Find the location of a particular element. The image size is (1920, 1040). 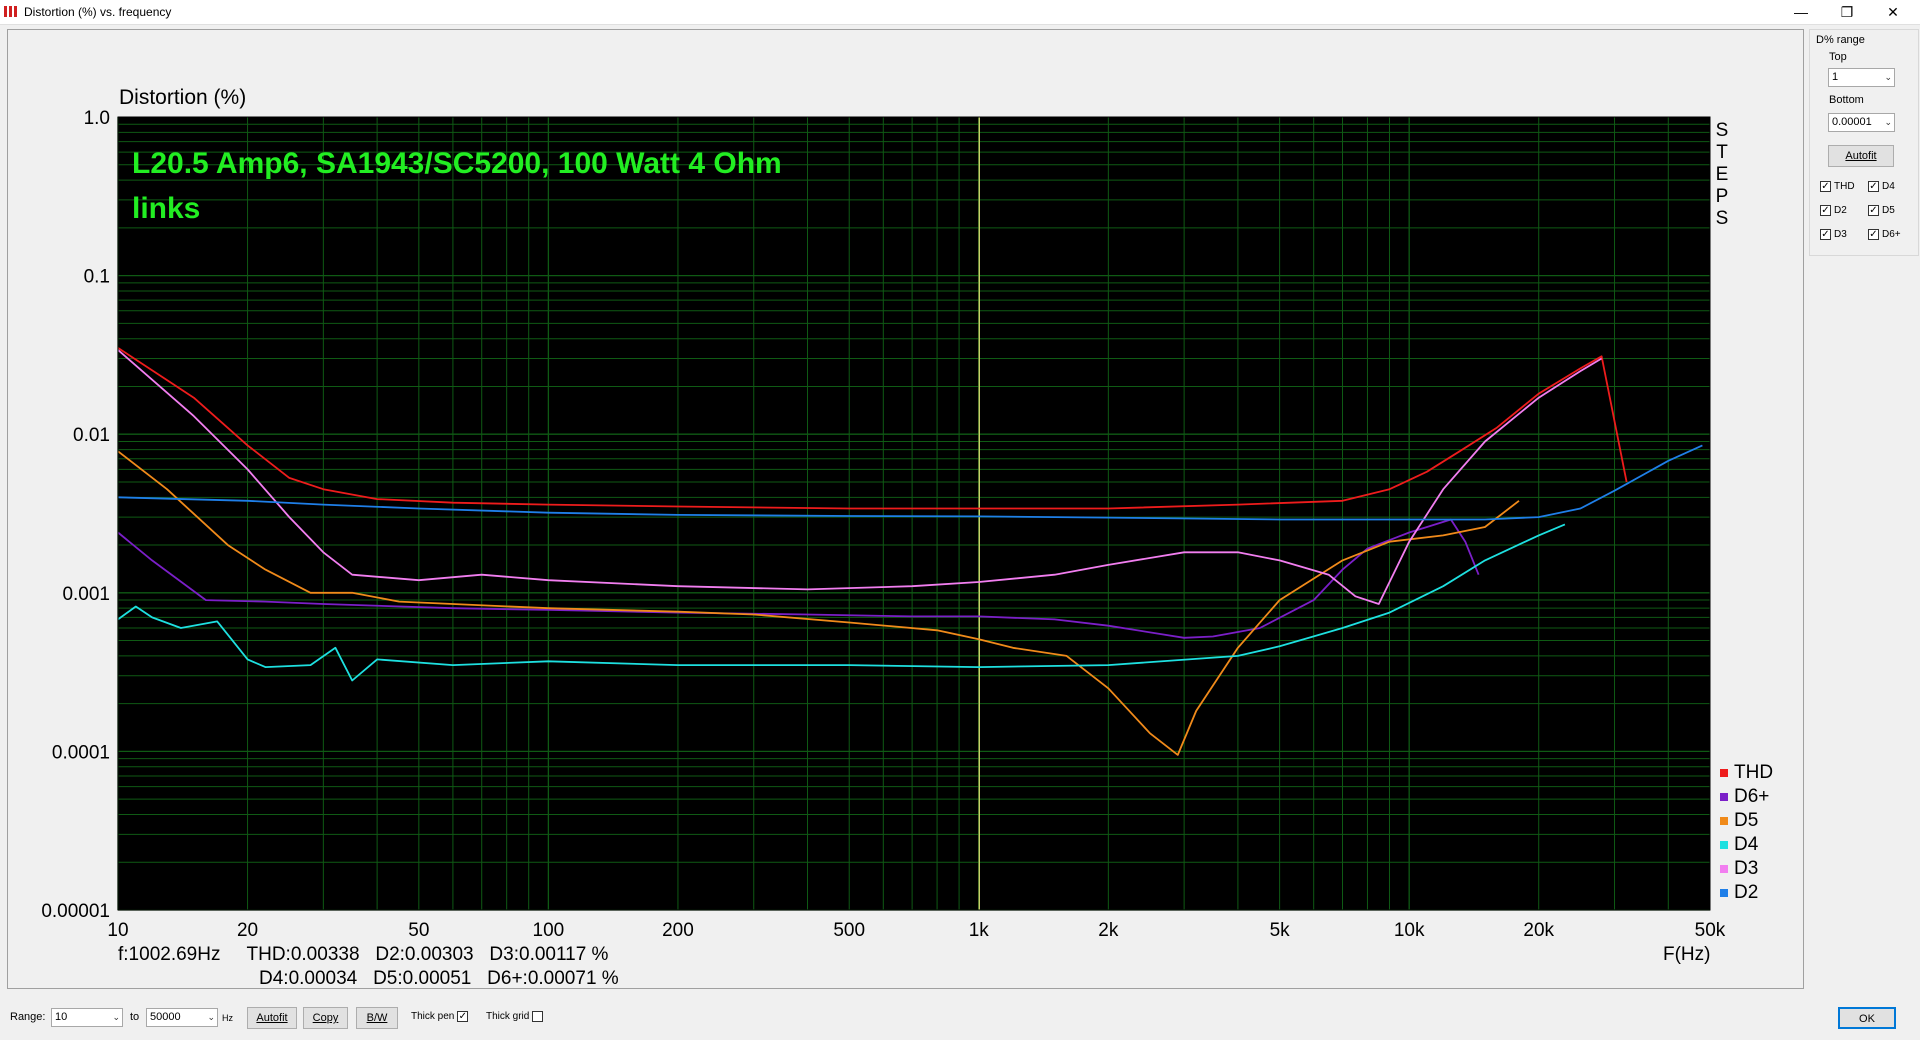

app-icon is located at coordinates (11, 11).